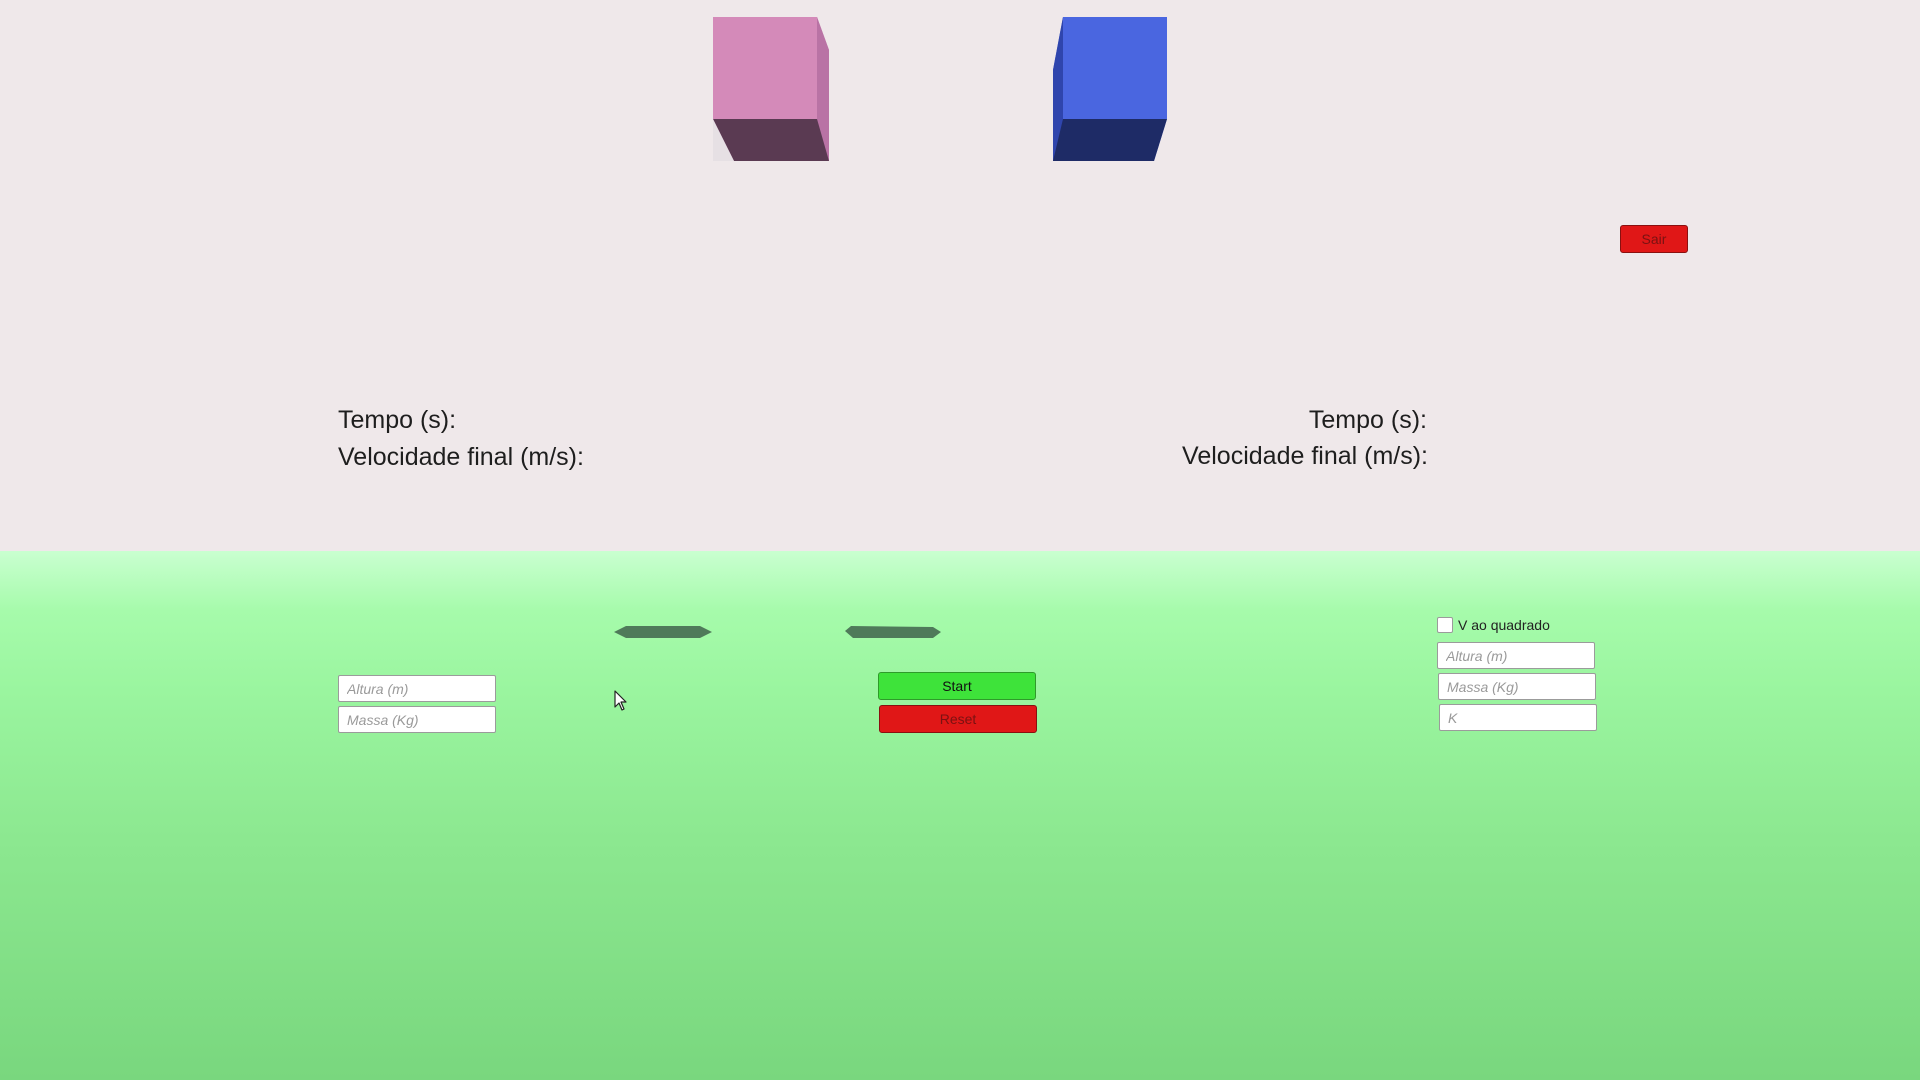 Image resolution: width=1920 pixels, height=1080 pixels. Describe the element at coordinates (1504, 625) in the screenshot. I see `v-ao-quadrado-label: V ao quadrado` at that location.